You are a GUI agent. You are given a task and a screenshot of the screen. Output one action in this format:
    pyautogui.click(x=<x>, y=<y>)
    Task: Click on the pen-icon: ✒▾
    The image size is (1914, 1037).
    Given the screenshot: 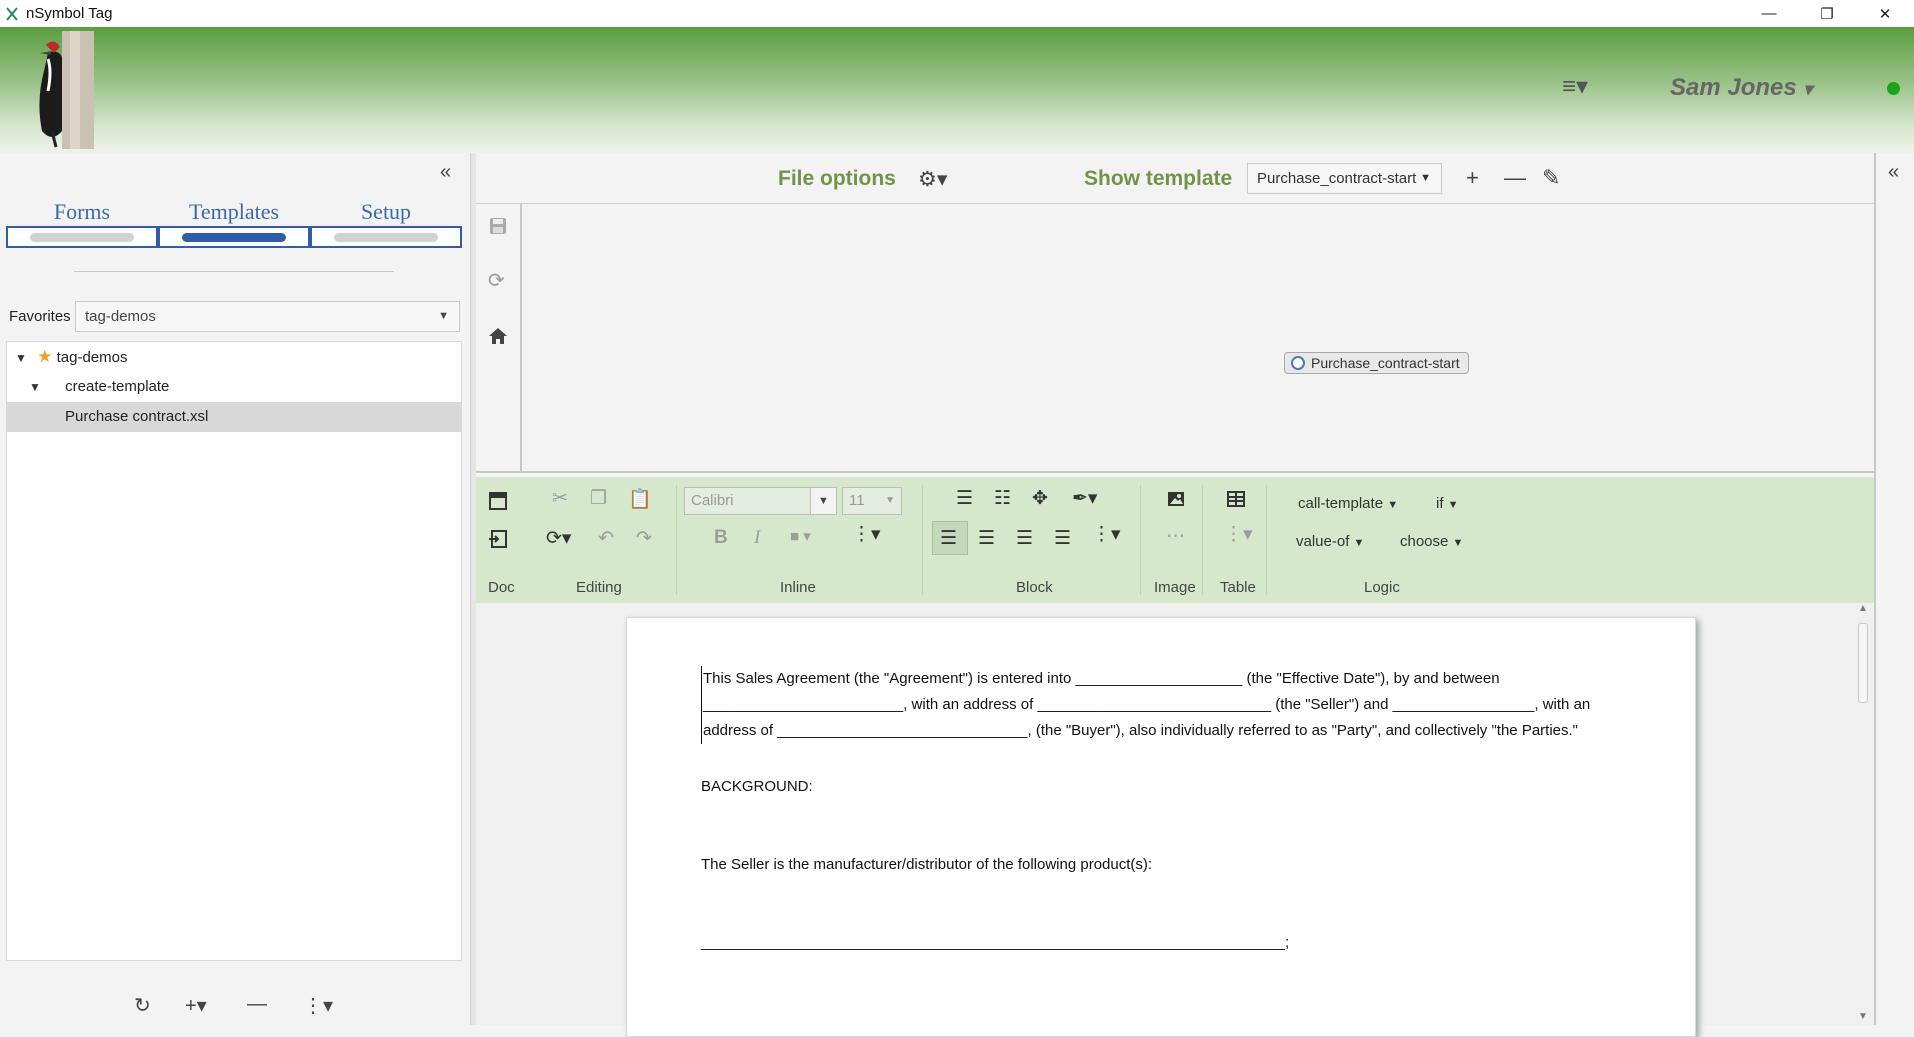 What is the action you would take?
    pyautogui.click(x=1084, y=498)
    